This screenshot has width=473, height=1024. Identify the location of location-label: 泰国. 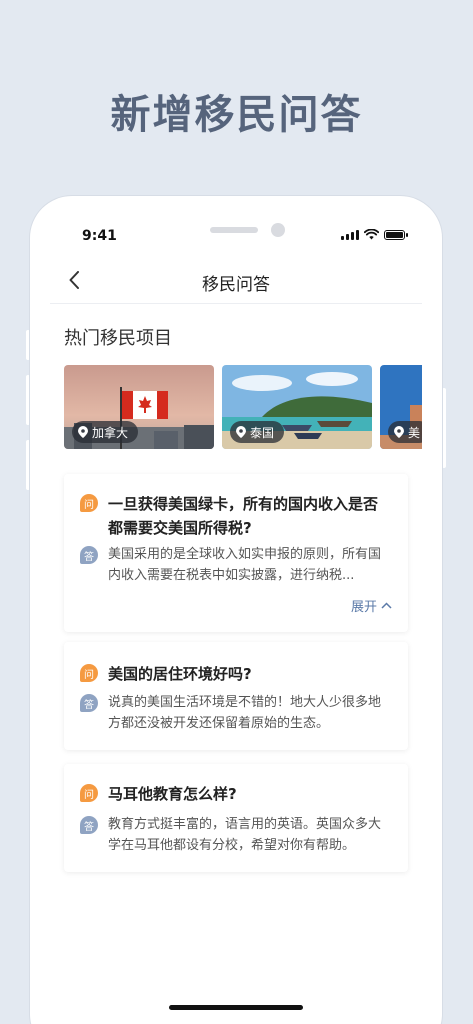
(262, 432).